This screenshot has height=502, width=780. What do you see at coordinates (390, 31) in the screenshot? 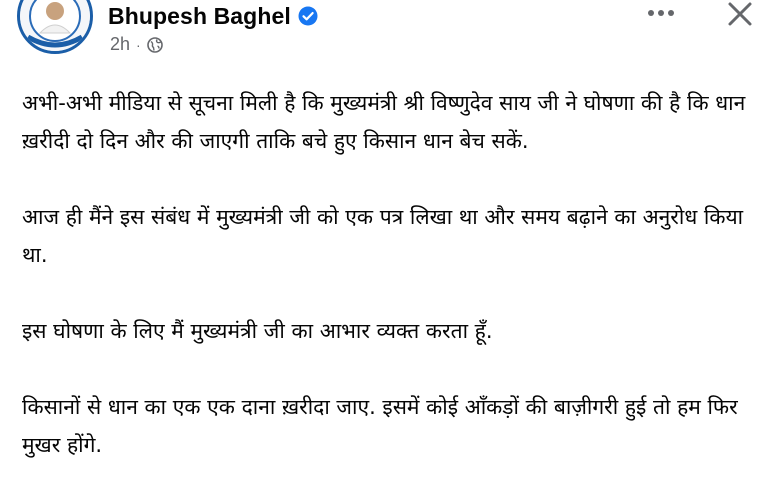
I see `post-header: Bhupesh Baghel 2h ·` at bounding box center [390, 31].